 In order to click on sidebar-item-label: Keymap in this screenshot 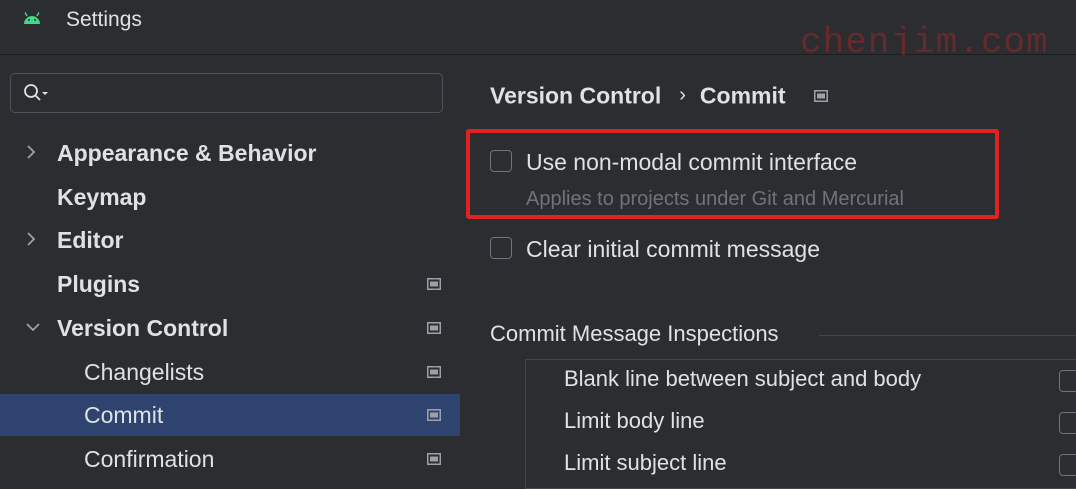, I will do `click(102, 197)`.